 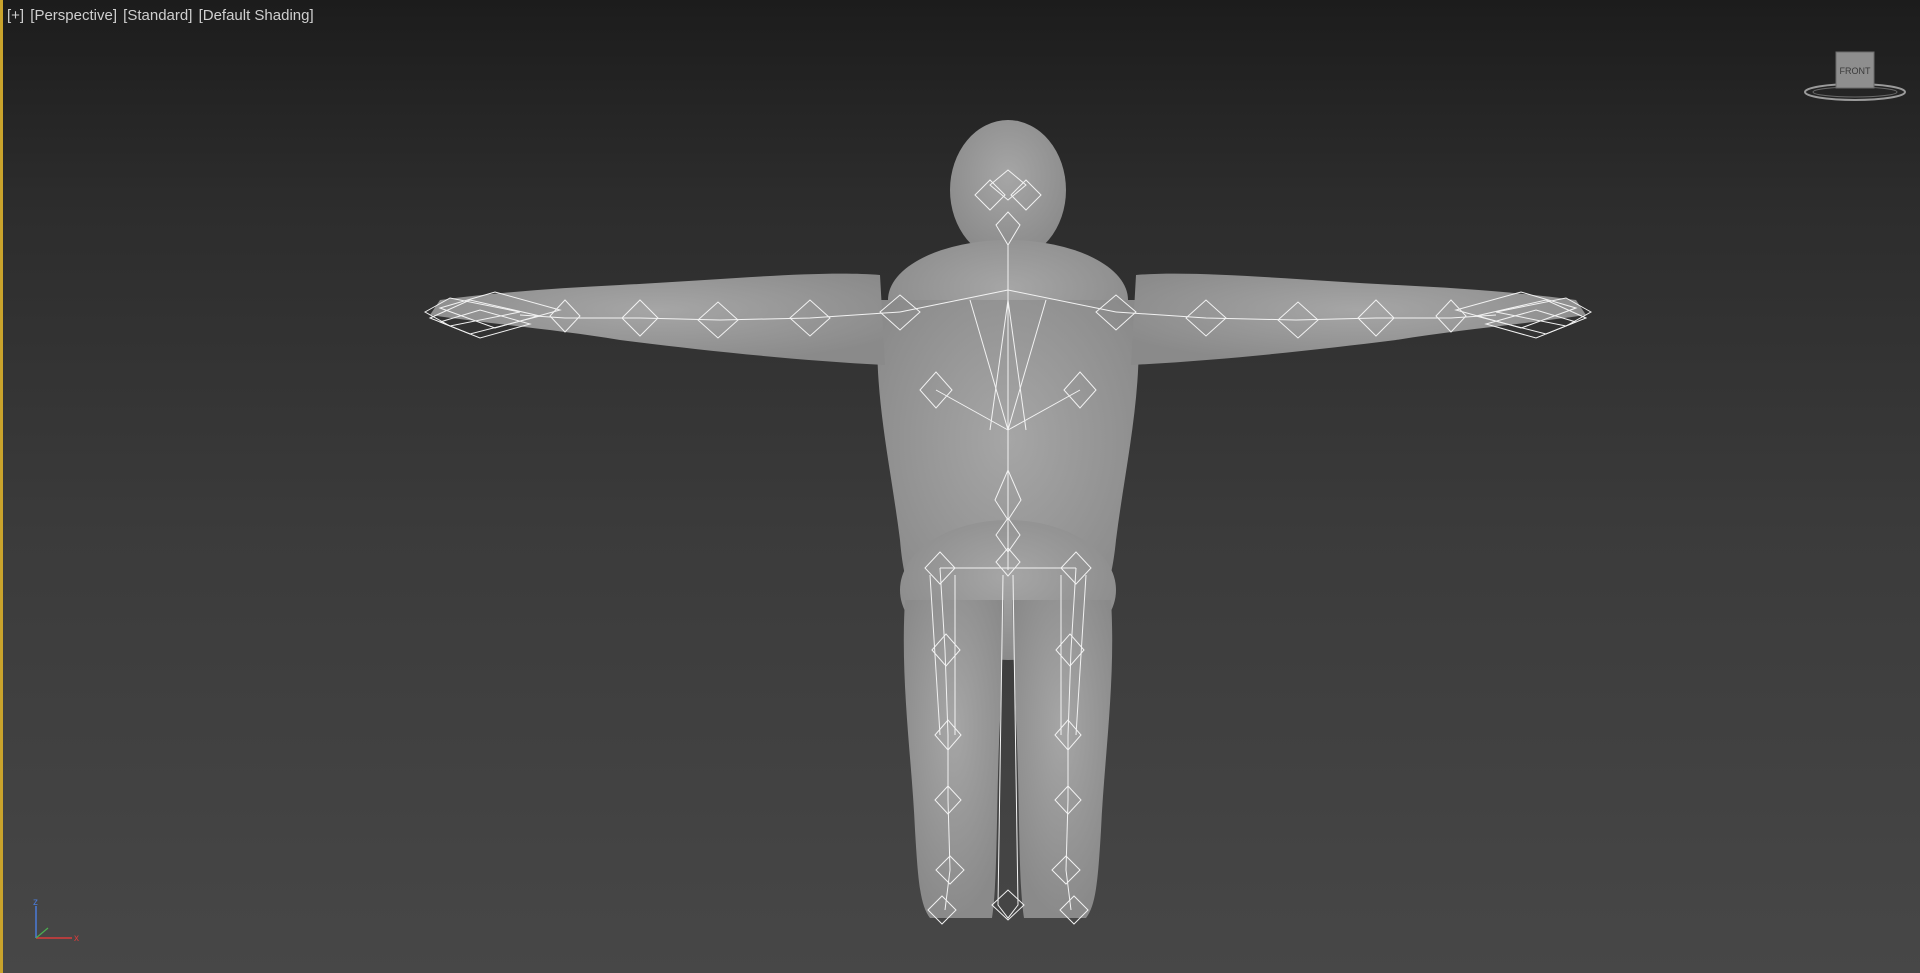 I want to click on x-axis-label: x, so click(x=76, y=938).